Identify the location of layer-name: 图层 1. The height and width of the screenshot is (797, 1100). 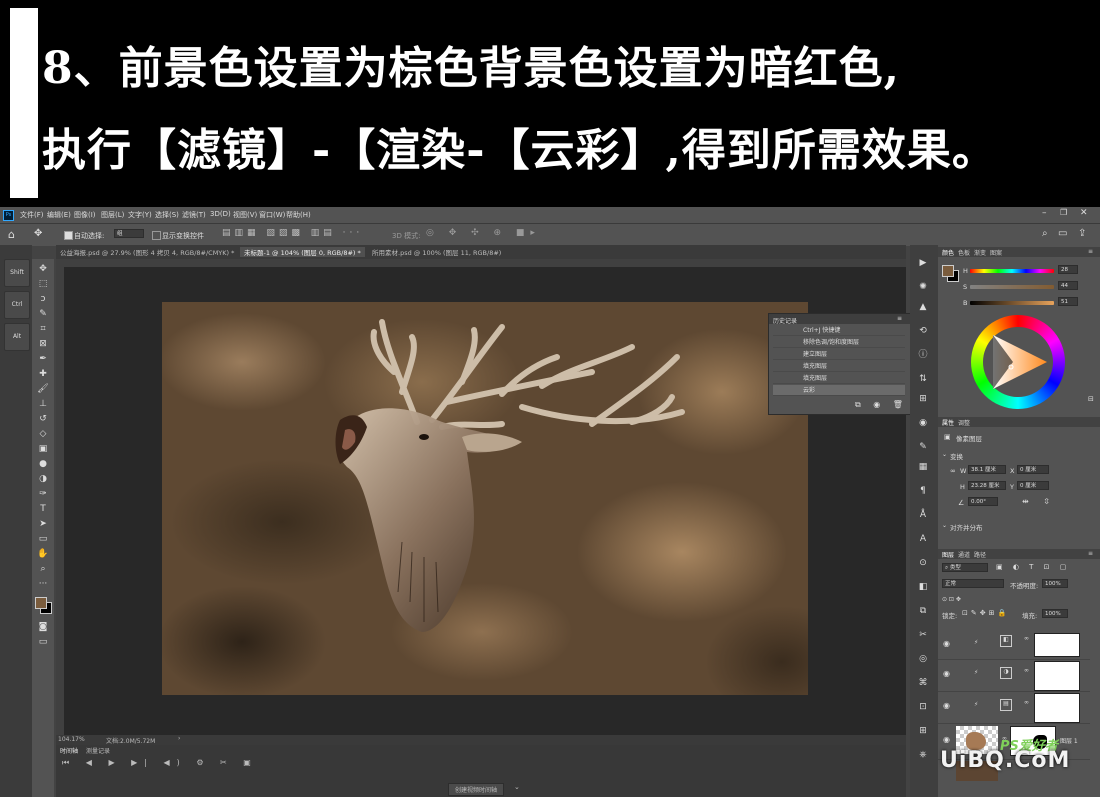
(1069, 740).